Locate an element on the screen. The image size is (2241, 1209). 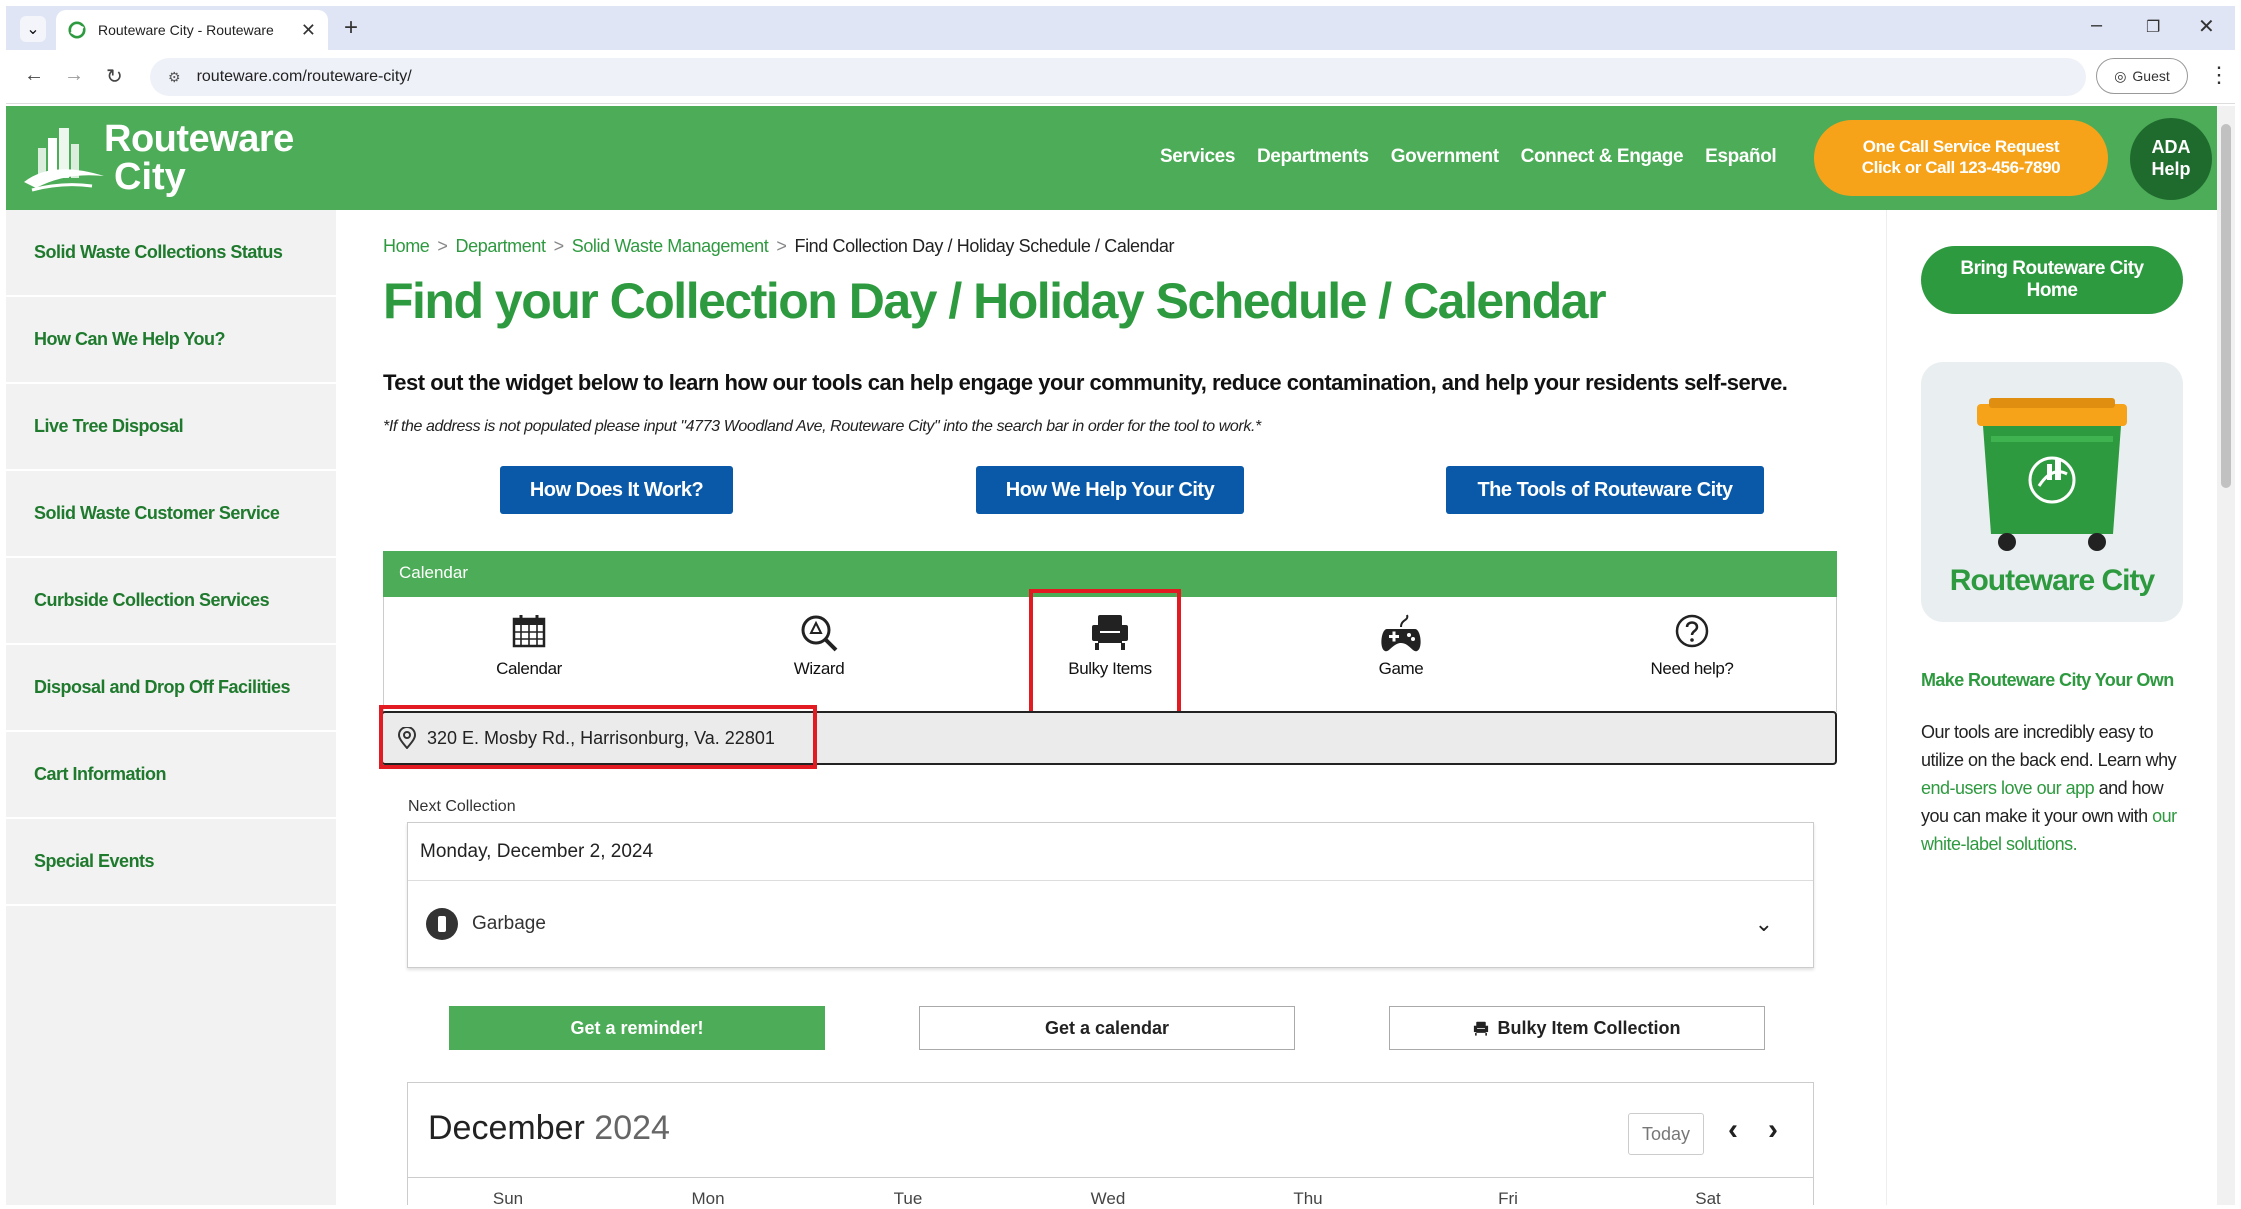
weekday-fri: Fri is located at coordinates (1508, 1198).